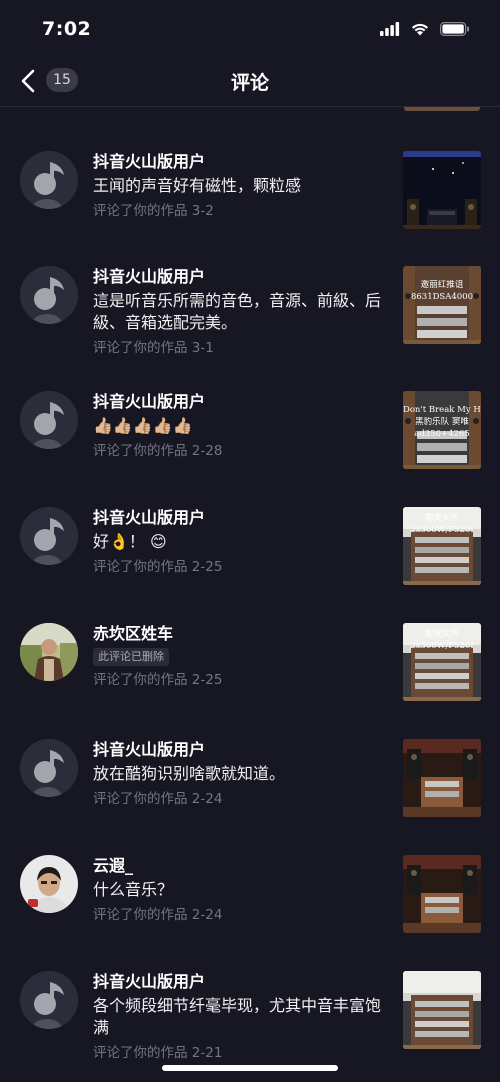  What do you see at coordinates (243, 866) in the screenshot?
I see `username: 云遐_` at bounding box center [243, 866].